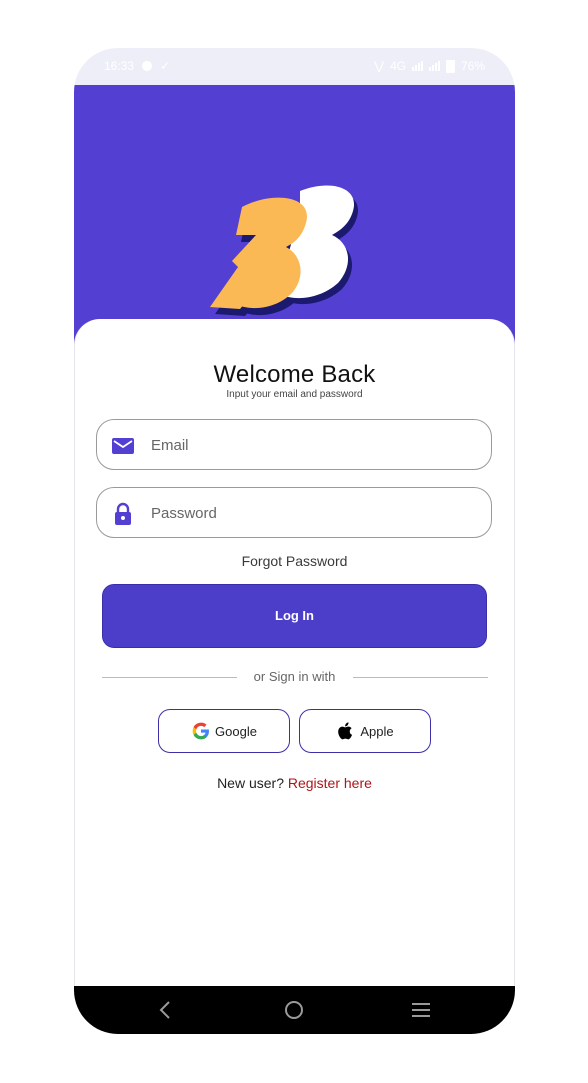 This screenshot has width=588, height=1083. What do you see at coordinates (294, 374) in the screenshot?
I see `page-title: Welcome Back` at bounding box center [294, 374].